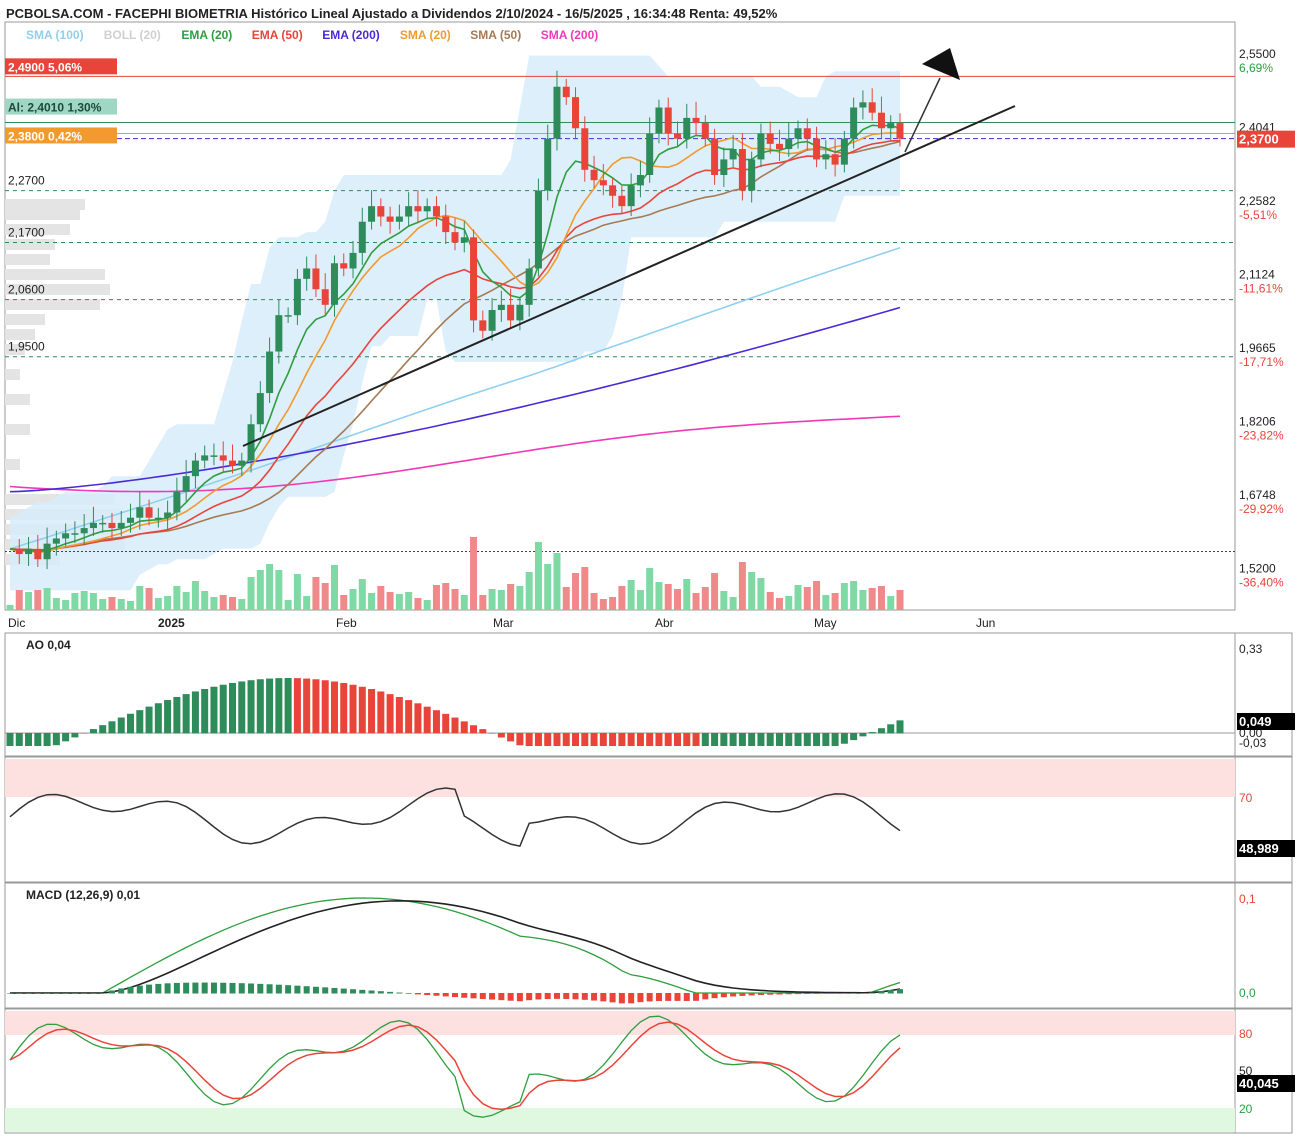 This screenshot has width=1301, height=1138. I want to click on legend-item-sma20: SMA (20), so click(425, 35).